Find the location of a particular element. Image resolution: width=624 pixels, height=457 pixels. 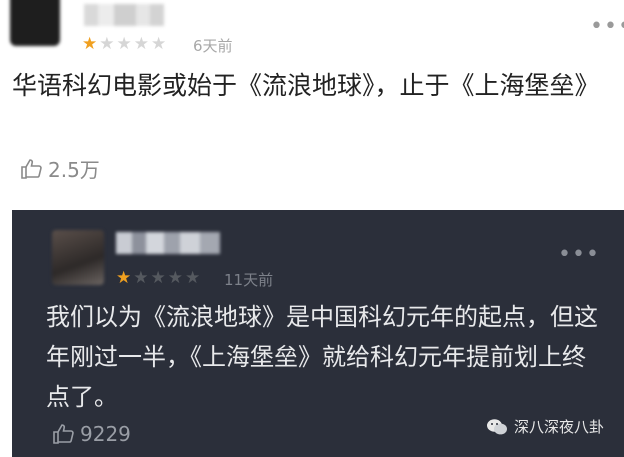

divider is located at coordinates (312, 204).